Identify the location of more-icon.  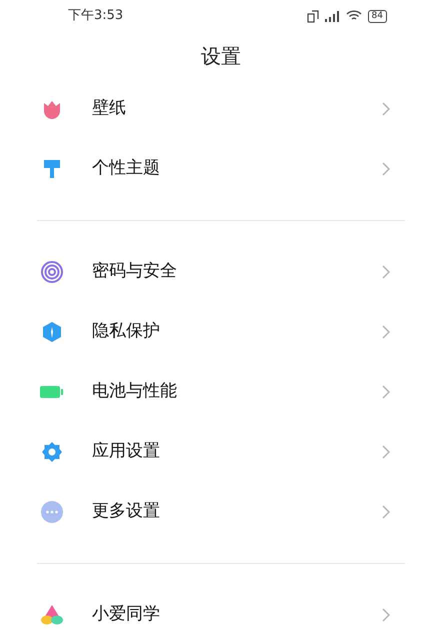
(52, 512).